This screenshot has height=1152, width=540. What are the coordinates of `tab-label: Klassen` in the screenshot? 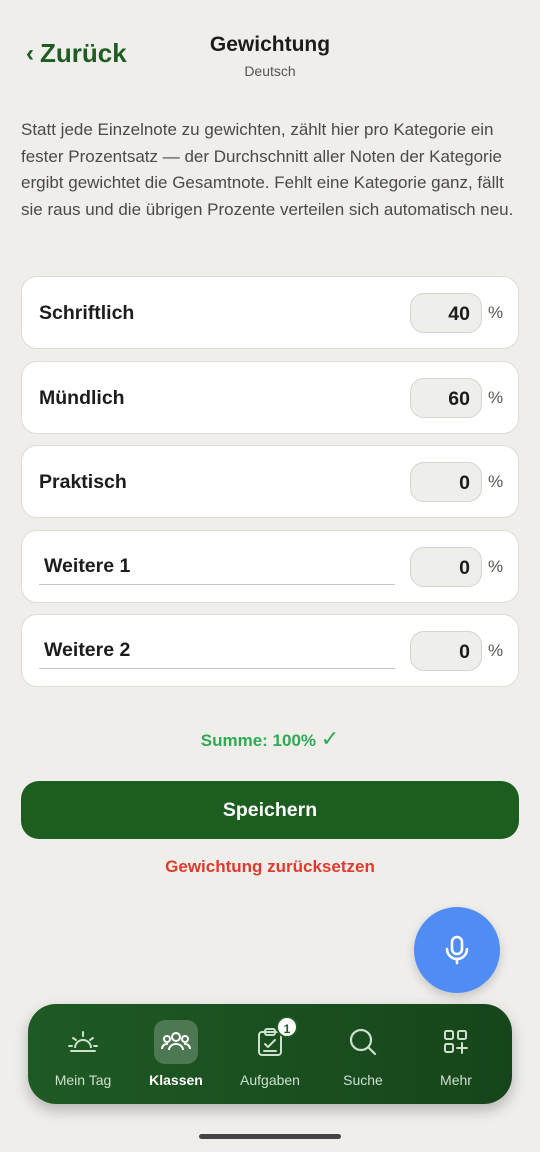 It's located at (176, 1080).